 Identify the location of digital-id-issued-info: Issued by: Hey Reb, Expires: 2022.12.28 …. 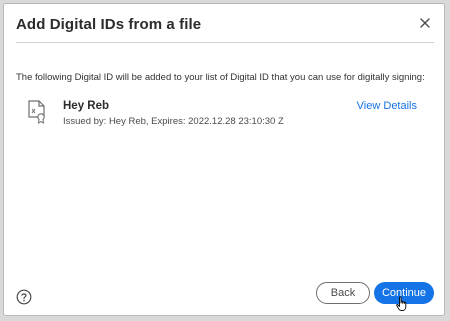
(173, 121).